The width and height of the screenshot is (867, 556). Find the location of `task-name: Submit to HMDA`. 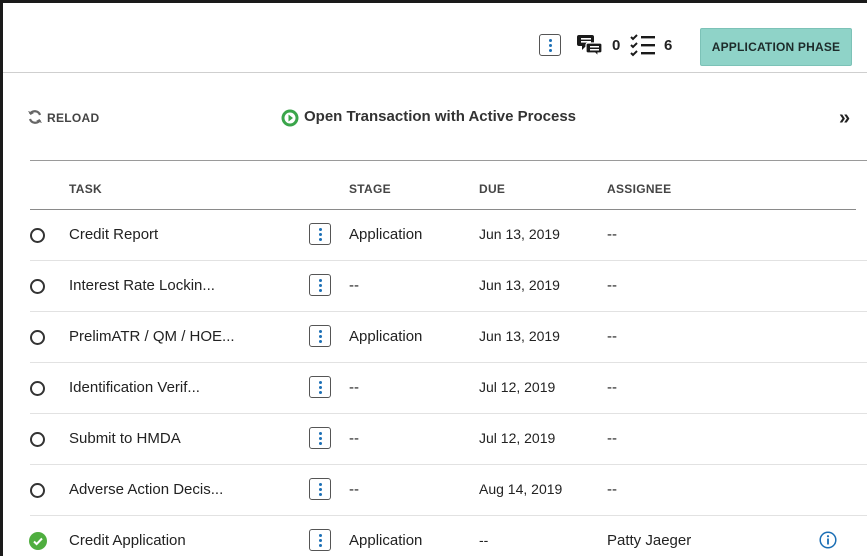

task-name: Submit to HMDA is located at coordinates (125, 438).